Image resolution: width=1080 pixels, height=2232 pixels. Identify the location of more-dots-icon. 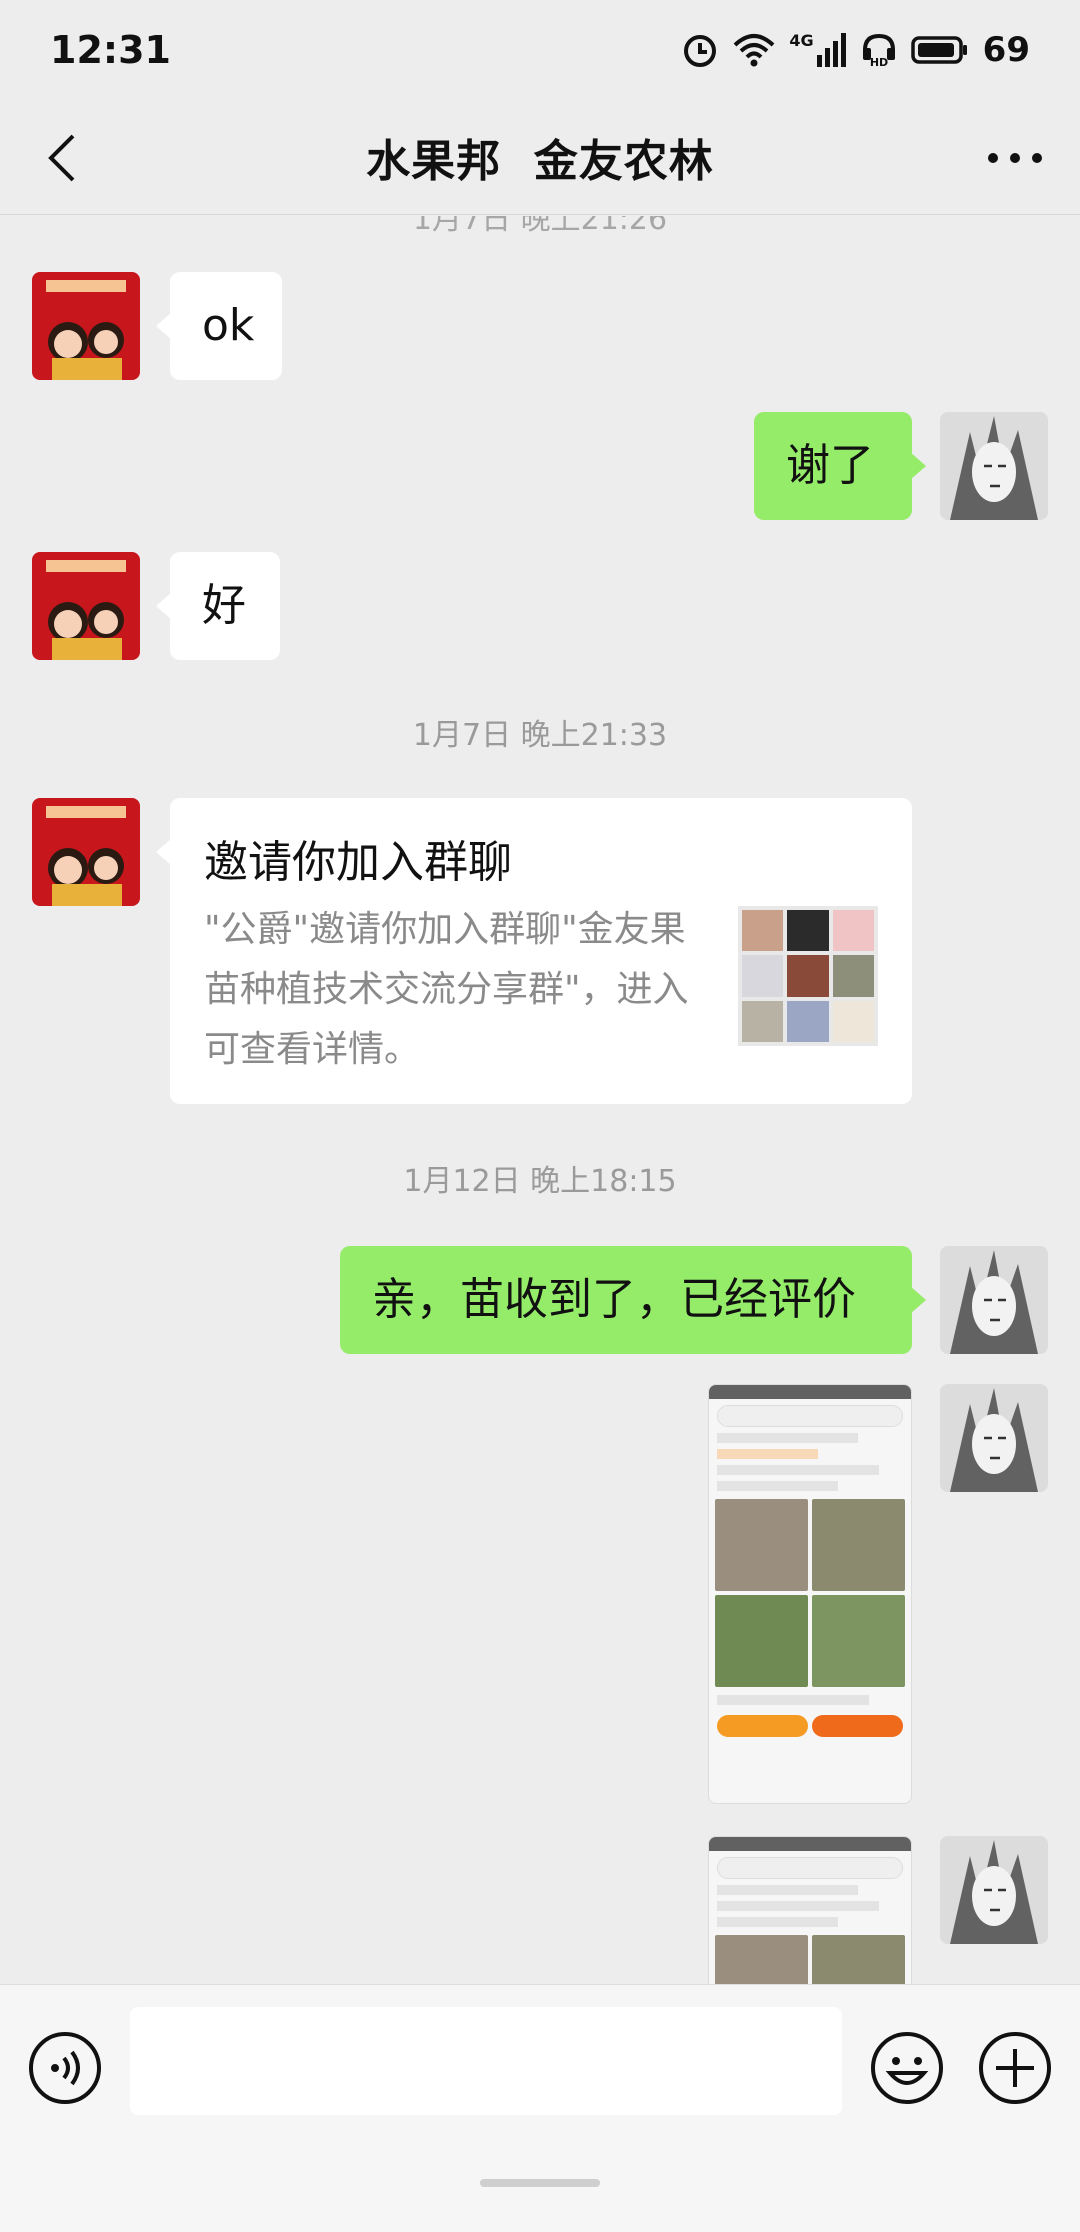
(1015, 158).